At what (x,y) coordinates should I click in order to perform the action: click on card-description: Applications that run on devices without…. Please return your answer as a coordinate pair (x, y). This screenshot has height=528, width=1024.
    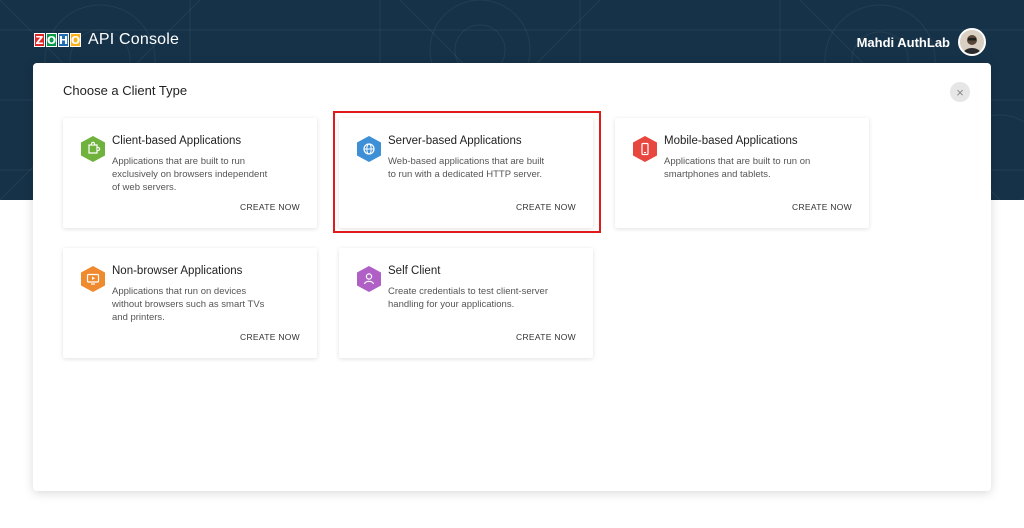
    Looking at the image, I should click on (188, 304).